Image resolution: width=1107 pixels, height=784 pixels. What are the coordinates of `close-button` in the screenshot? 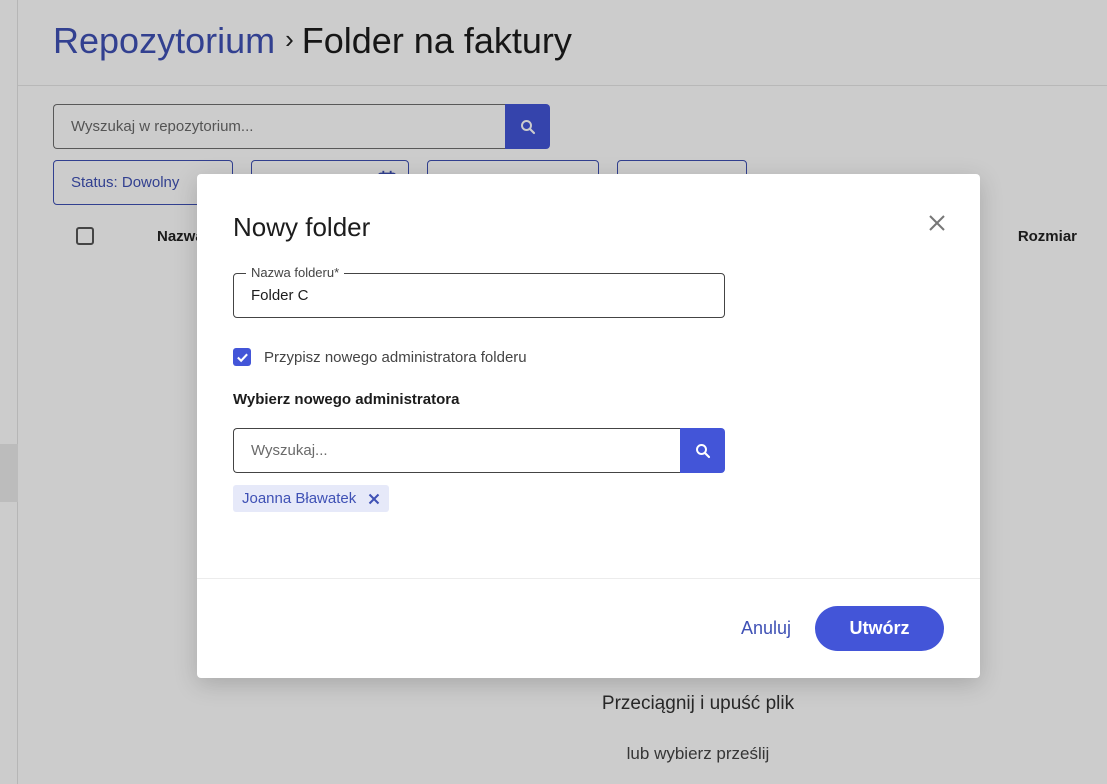 It's located at (937, 223).